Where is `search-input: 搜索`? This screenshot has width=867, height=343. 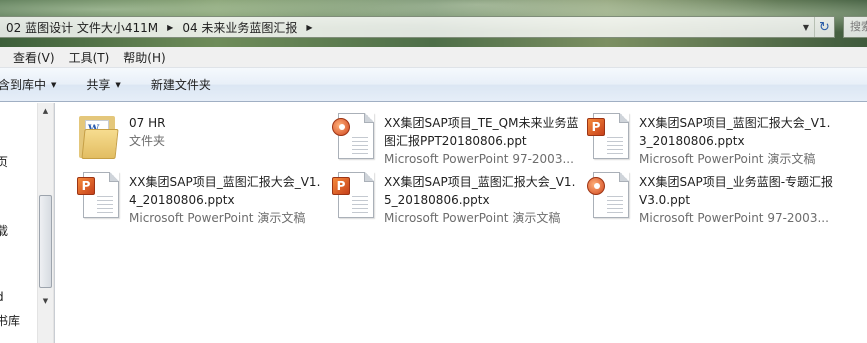 search-input: 搜索 is located at coordinates (855, 27).